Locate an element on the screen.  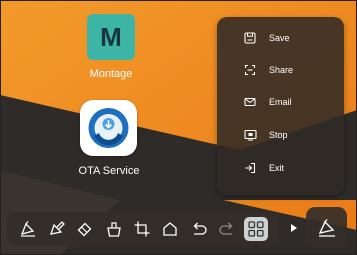
menu-item-exit: Exit is located at coordinates (280, 168).